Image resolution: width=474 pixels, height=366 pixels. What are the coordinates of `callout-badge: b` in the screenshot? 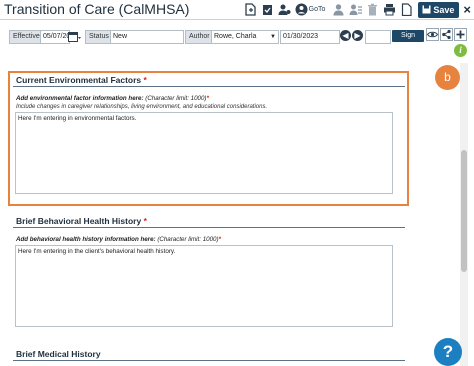 It's located at (447, 77).